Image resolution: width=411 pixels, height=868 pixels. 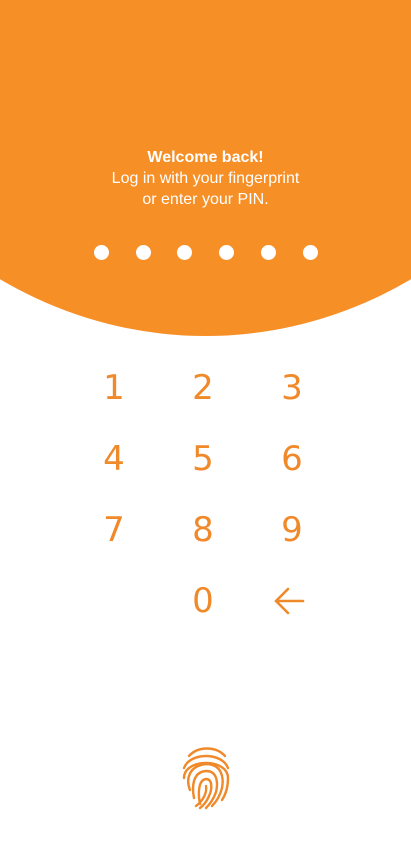 I want to click on key-8: 8, so click(x=203, y=530).